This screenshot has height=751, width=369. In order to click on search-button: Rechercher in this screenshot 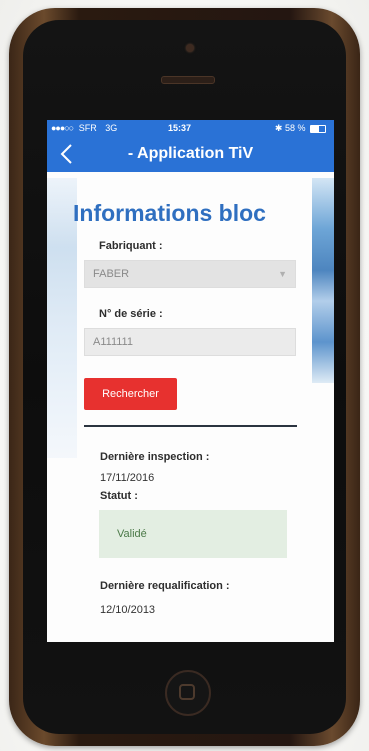, I will do `click(130, 394)`.